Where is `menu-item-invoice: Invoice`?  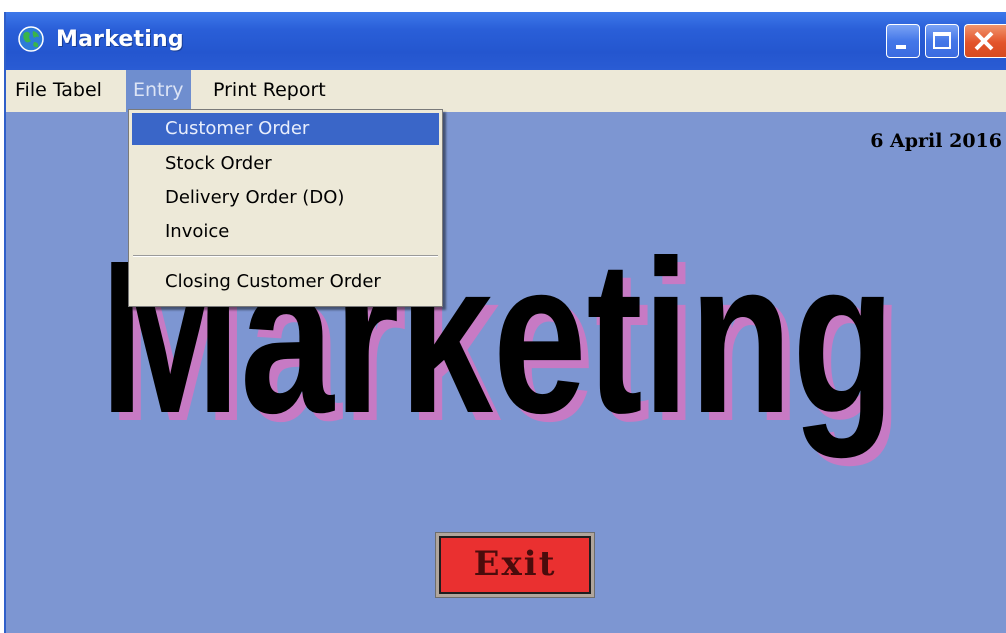 menu-item-invoice: Invoice is located at coordinates (285, 232).